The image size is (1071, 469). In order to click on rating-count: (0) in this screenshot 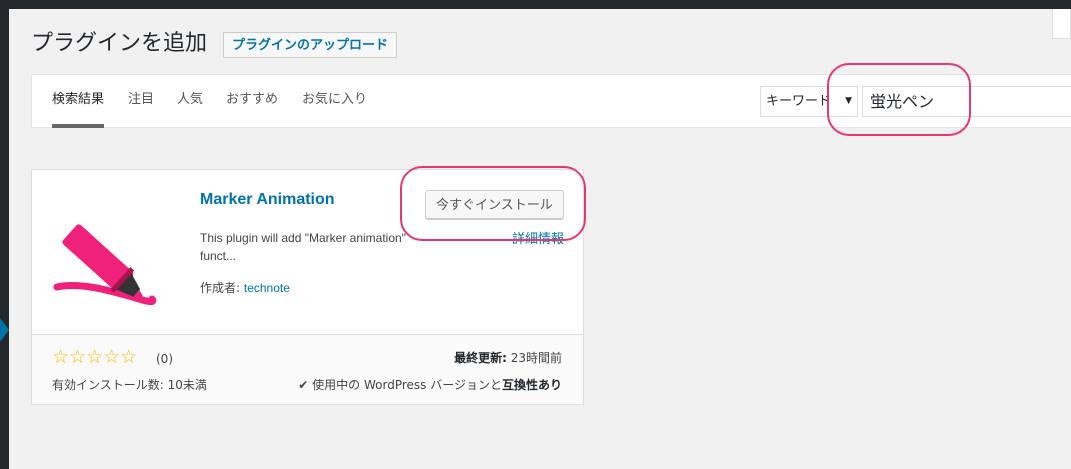, I will do `click(164, 359)`.